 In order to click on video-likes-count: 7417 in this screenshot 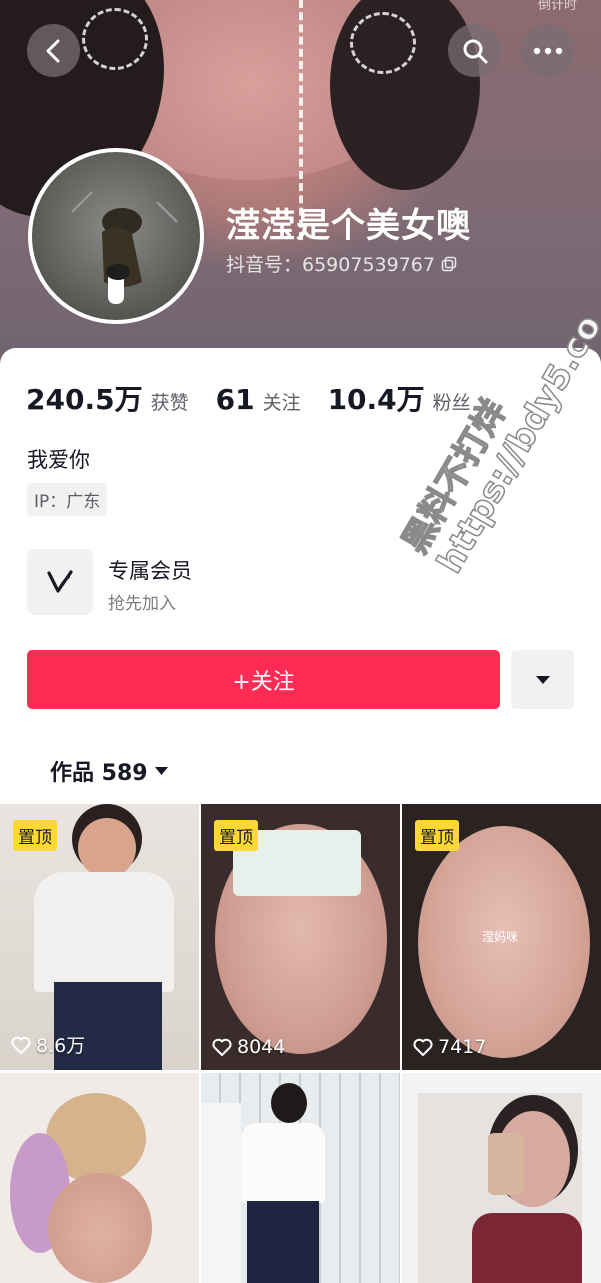, I will do `click(462, 1047)`.